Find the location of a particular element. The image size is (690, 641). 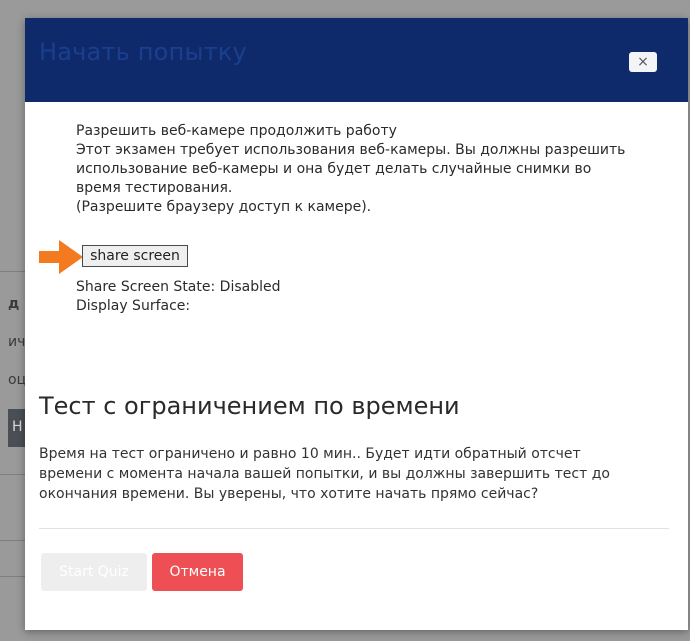

background-text-fragment: д is located at coordinates (14, 304).